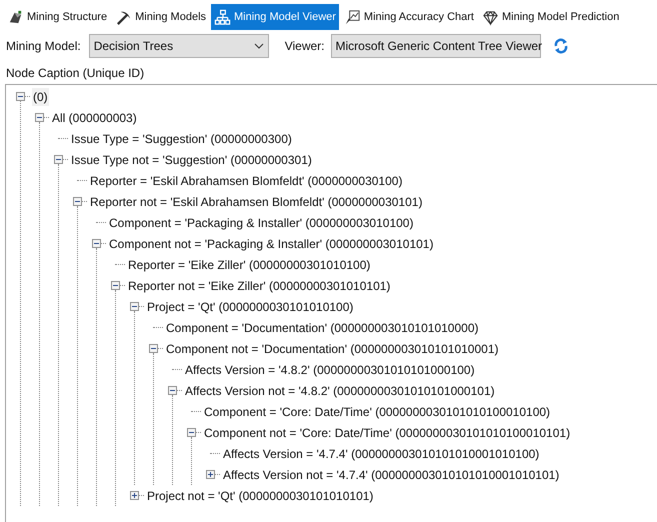 The width and height of the screenshot is (657, 522). Describe the element at coordinates (261, 223) in the screenshot. I see `tree-node-label: Component = 'Packaging & Installer' (000000003010100)` at that location.